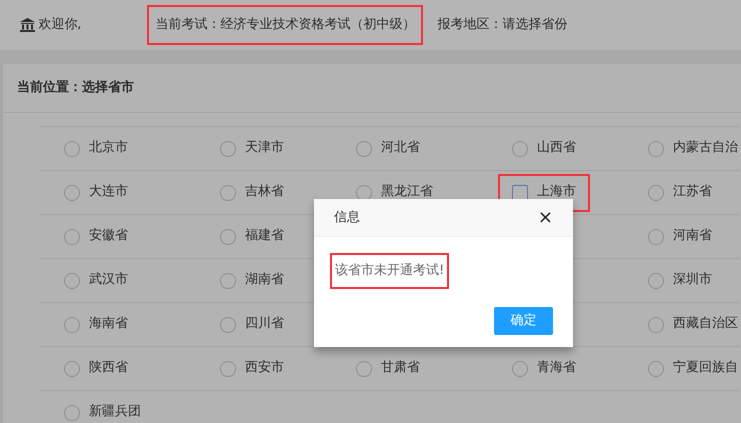 Image resolution: width=741 pixels, height=423 pixels. I want to click on bank-icon, so click(27, 25).